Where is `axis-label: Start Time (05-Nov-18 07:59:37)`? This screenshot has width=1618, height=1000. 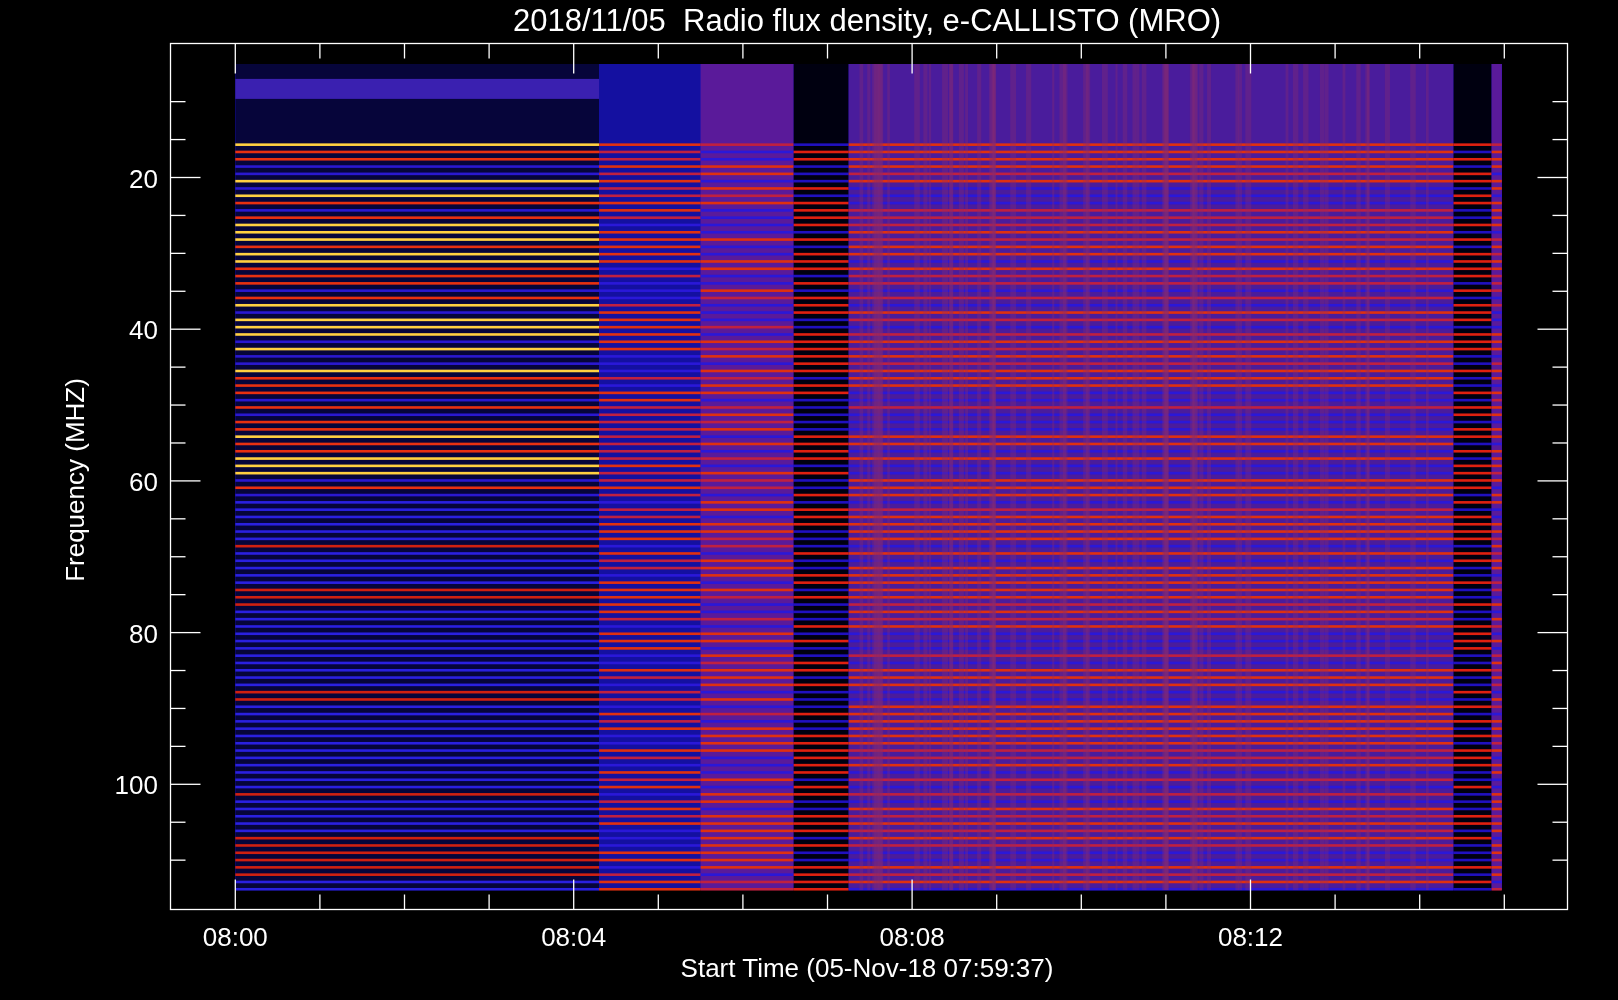
axis-label: Start Time (05-Nov-18 07:59:37) is located at coordinates (867, 968).